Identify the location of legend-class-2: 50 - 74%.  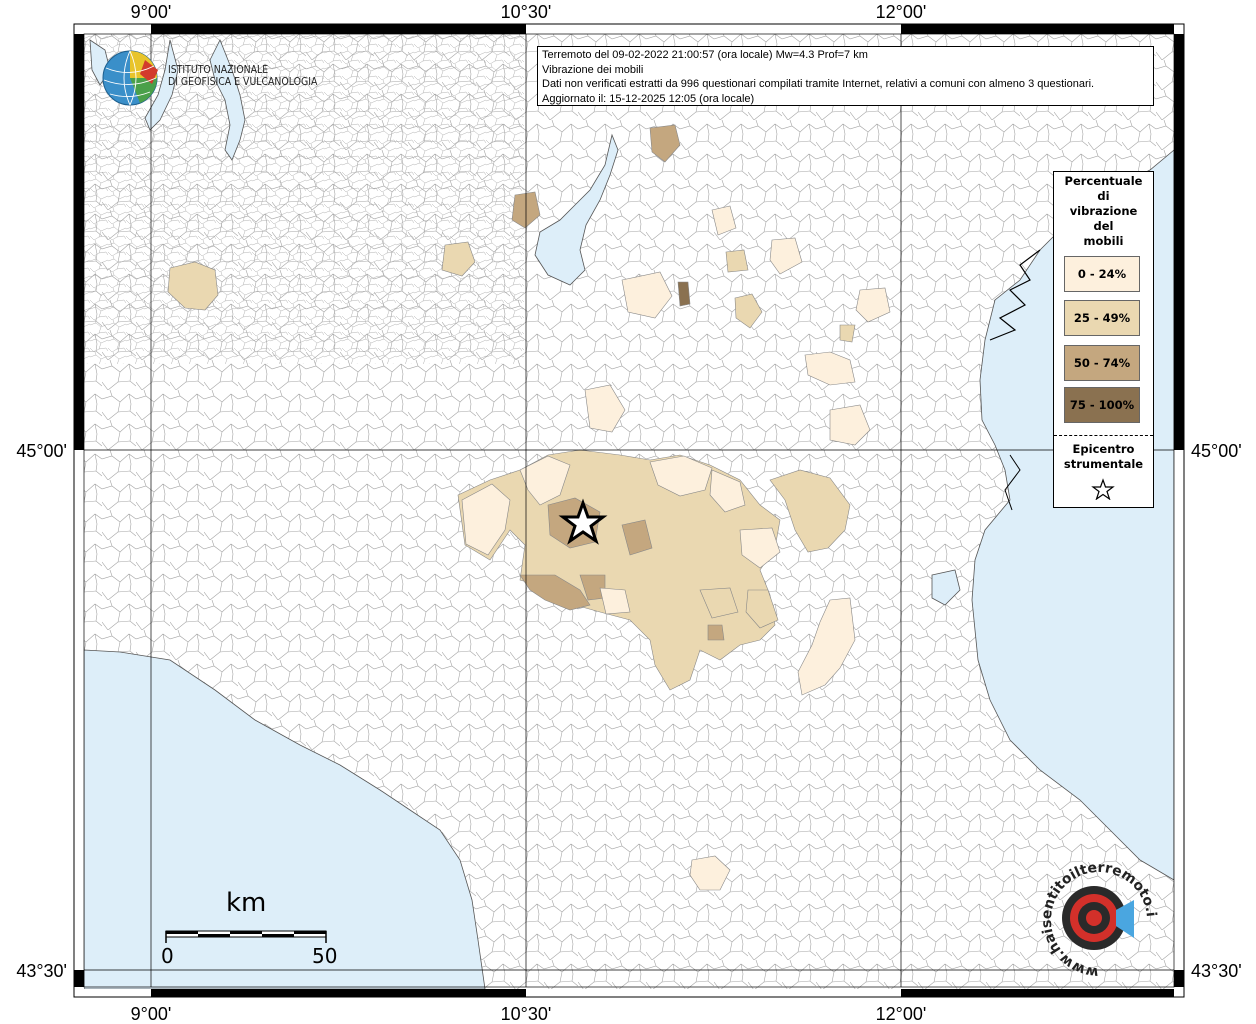
(1102, 363).